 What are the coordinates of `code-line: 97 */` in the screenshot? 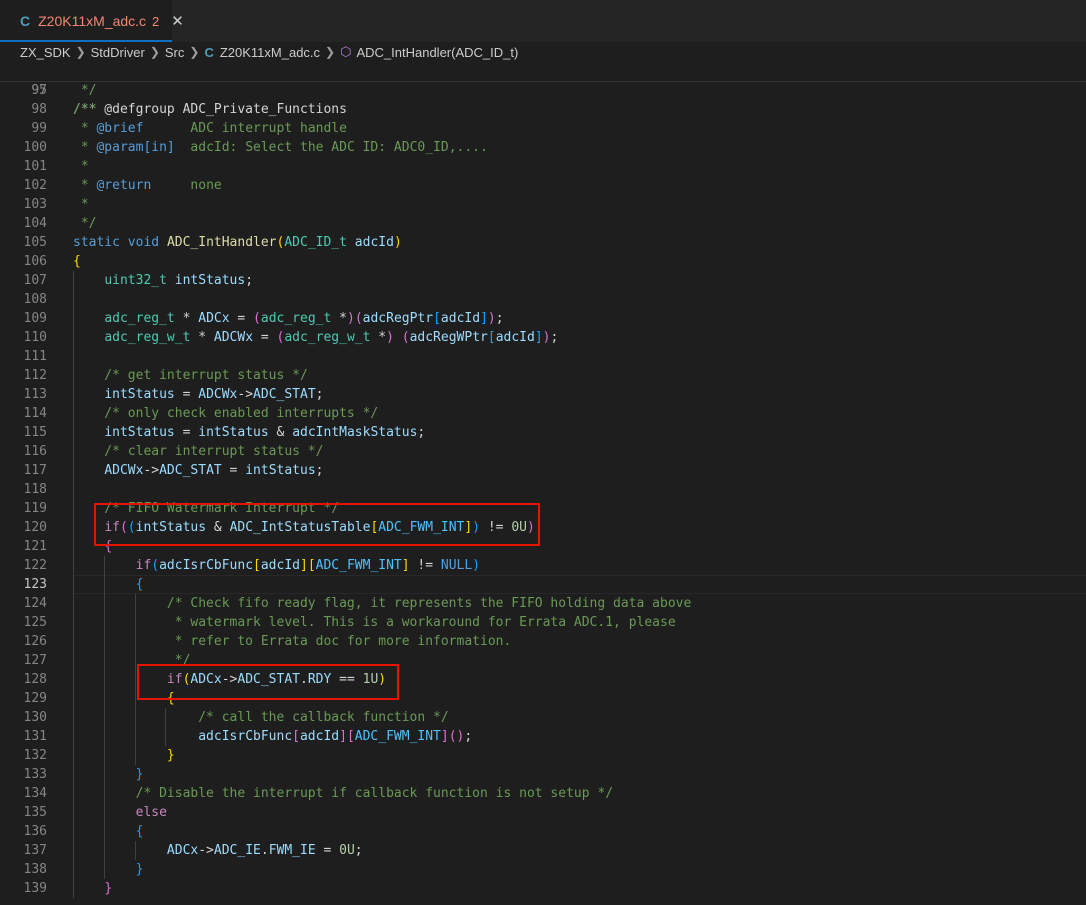 It's located at (543, 90).